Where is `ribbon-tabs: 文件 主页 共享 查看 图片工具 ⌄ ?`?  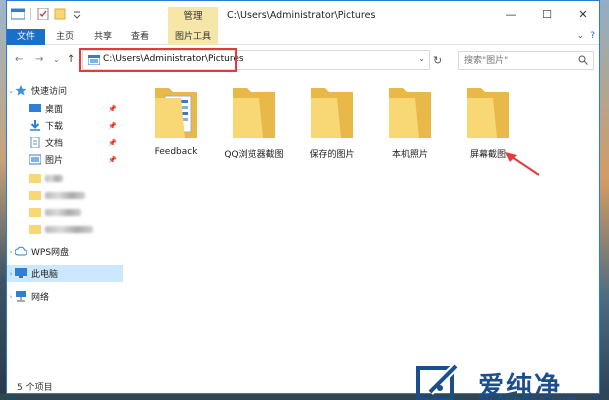
ribbon-tabs: 文件 主页 共享 查看 图片工具 ⌄ ? is located at coordinates (303, 37).